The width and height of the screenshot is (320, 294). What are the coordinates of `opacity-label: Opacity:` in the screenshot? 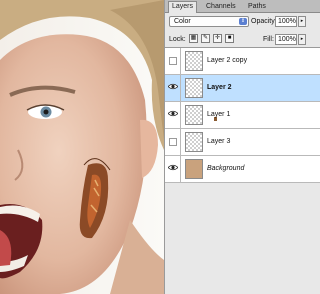 It's located at (264, 21).